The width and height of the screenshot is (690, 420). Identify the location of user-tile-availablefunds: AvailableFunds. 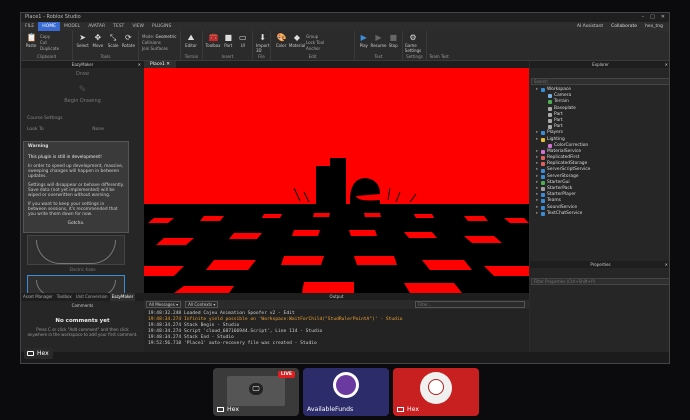
(346, 392).